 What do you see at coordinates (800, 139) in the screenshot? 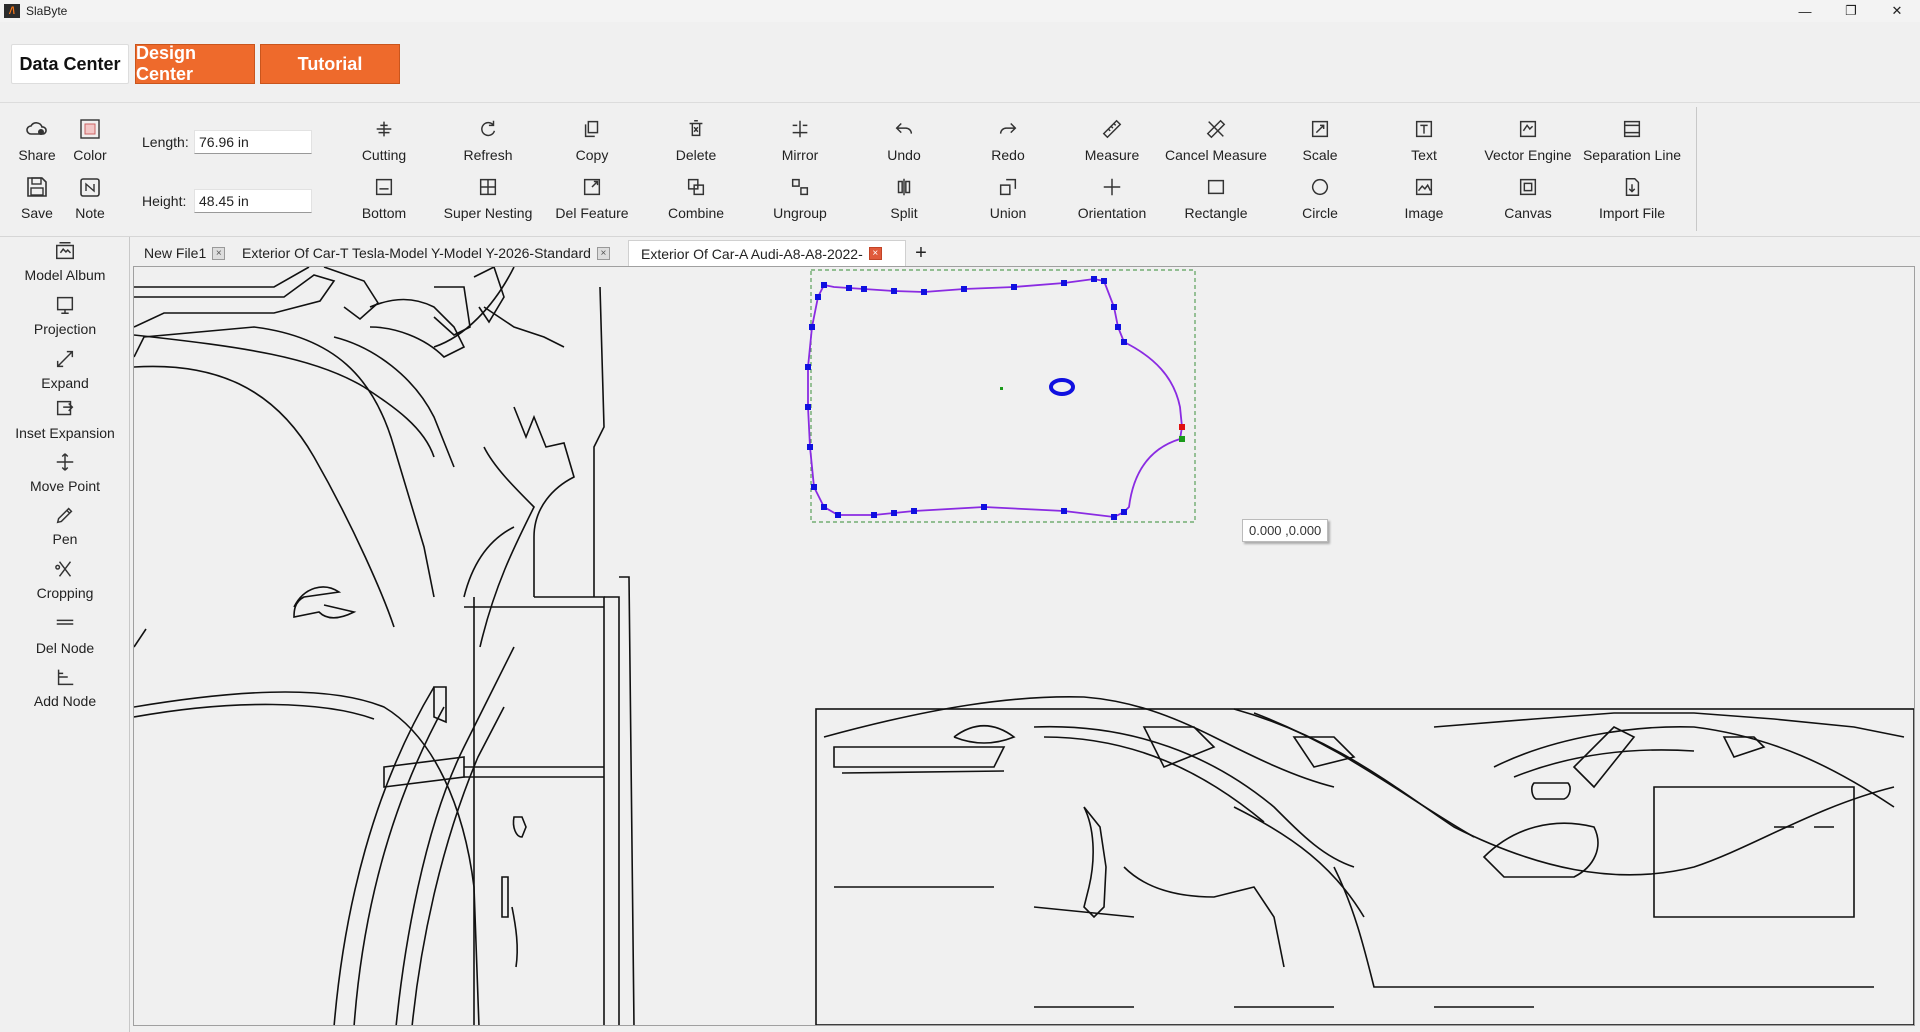
I see `mirror-button: Mirror` at bounding box center [800, 139].